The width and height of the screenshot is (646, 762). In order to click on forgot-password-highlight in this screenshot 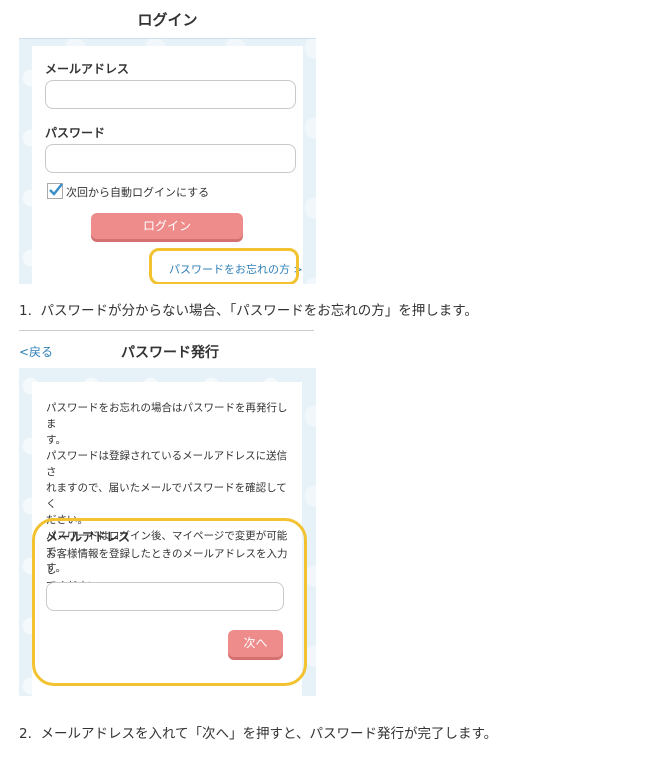, I will do `click(224, 266)`.